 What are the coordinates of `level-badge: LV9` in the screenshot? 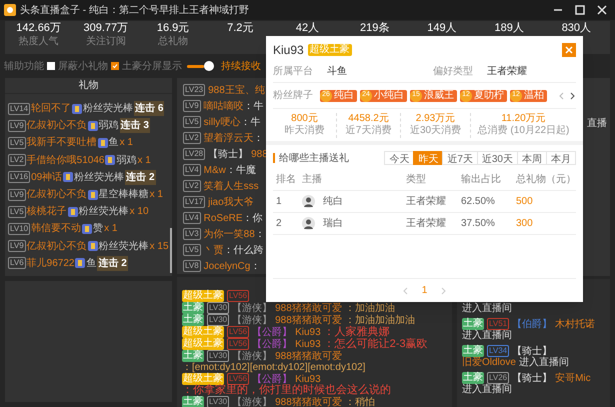 It's located at (17, 126).